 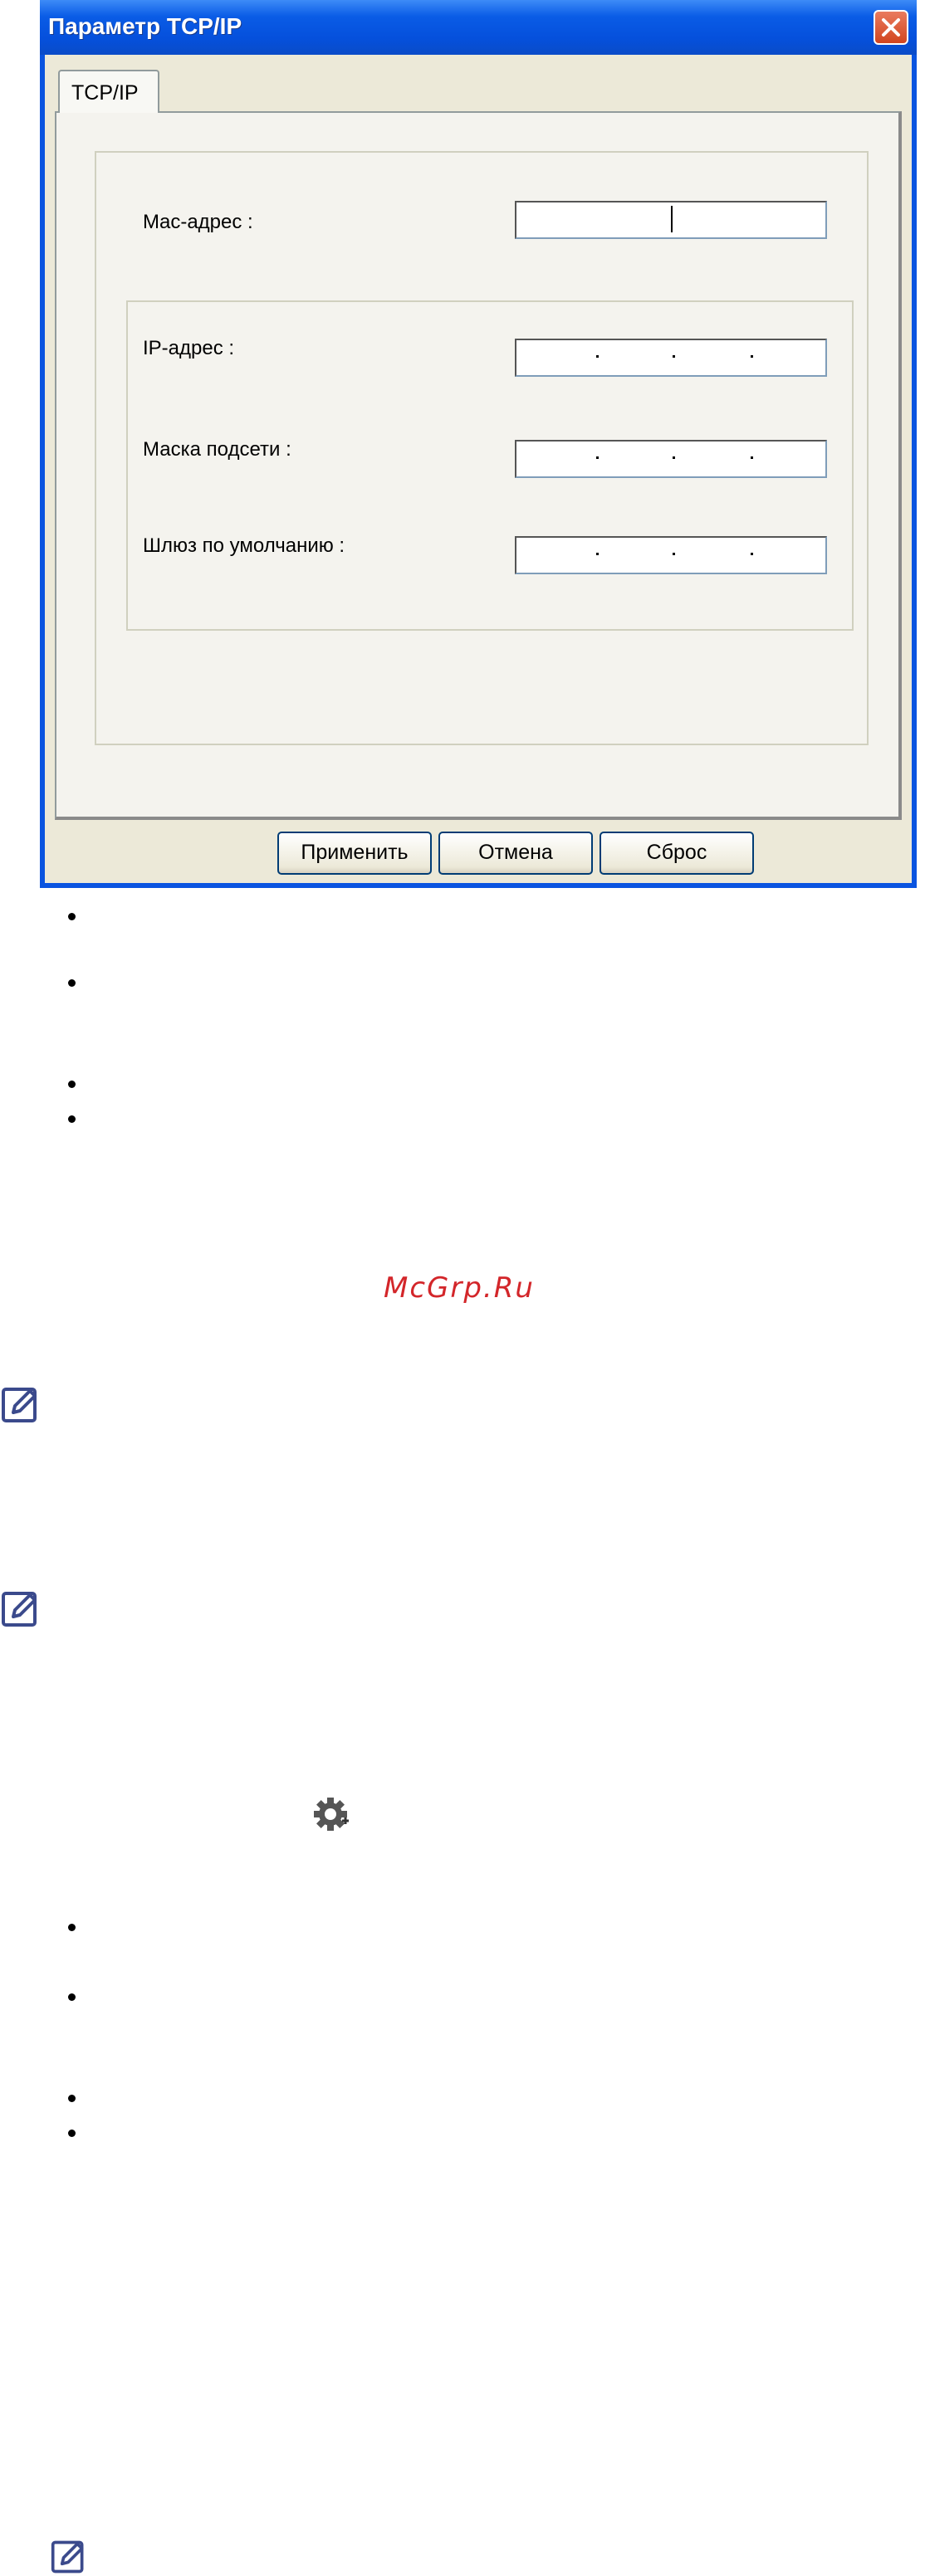 What do you see at coordinates (217, 450) in the screenshot?
I see `subnet-mask-label: Маска подсети :` at bounding box center [217, 450].